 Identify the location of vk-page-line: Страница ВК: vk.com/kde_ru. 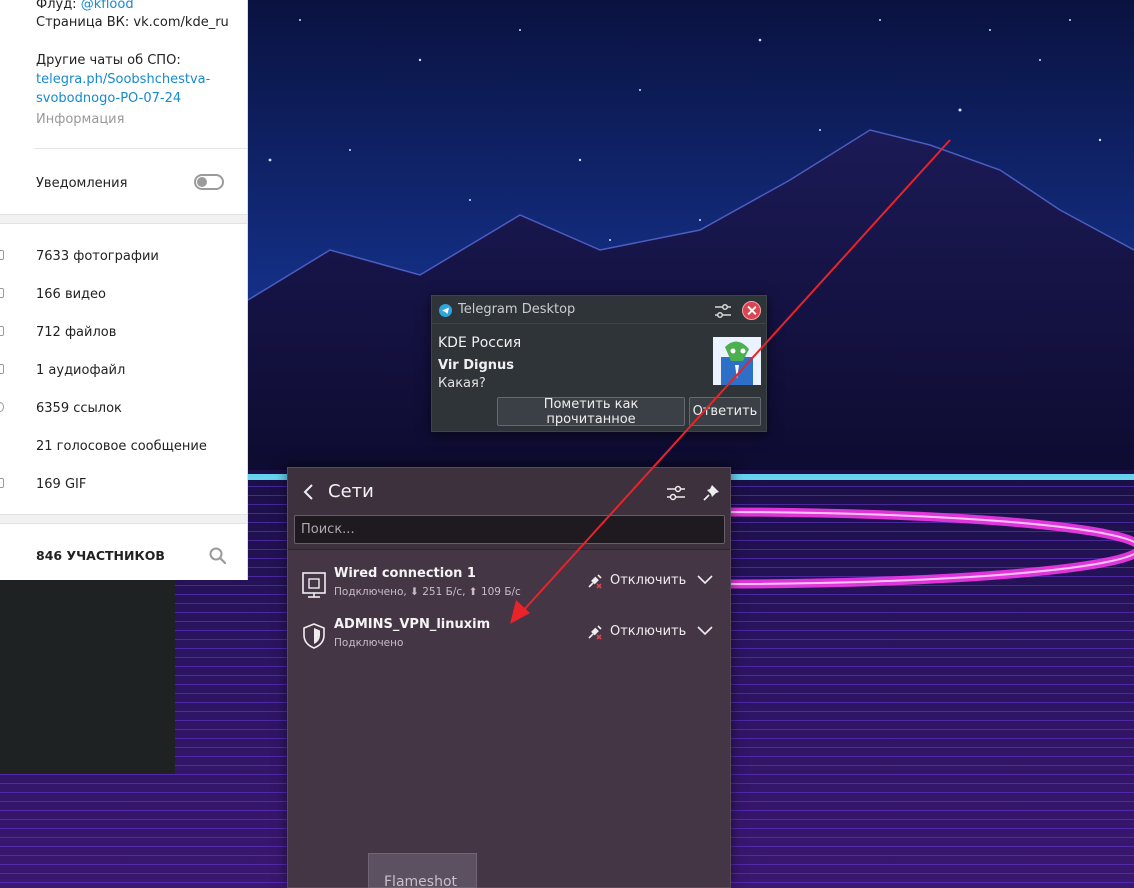
(132, 22).